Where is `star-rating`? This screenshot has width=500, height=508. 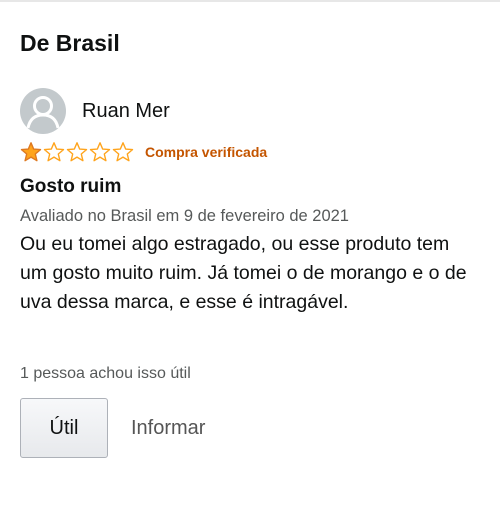 star-rating is located at coordinates (77, 152).